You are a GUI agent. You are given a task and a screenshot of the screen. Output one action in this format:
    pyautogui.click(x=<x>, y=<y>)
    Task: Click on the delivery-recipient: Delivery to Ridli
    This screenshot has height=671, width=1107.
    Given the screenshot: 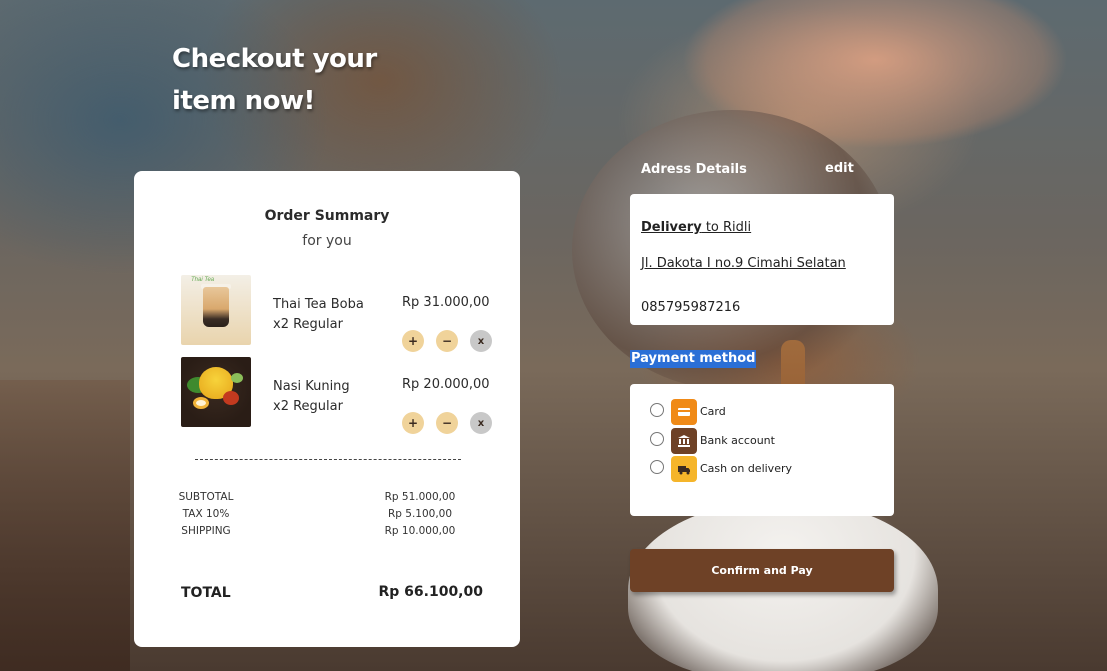 What is the action you would take?
    pyautogui.click(x=696, y=227)
    